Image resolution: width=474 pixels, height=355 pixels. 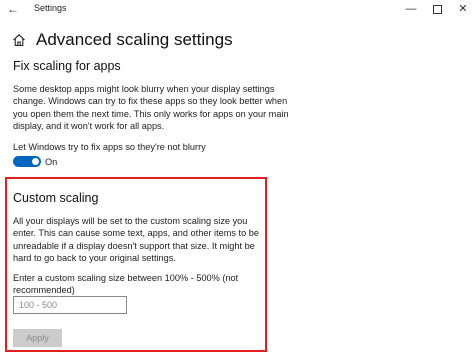 What do you see at coordinates (51, 162) in the screenshot?
I see `fix-apps-toggle-state: On` at bounding box center [51, 162].